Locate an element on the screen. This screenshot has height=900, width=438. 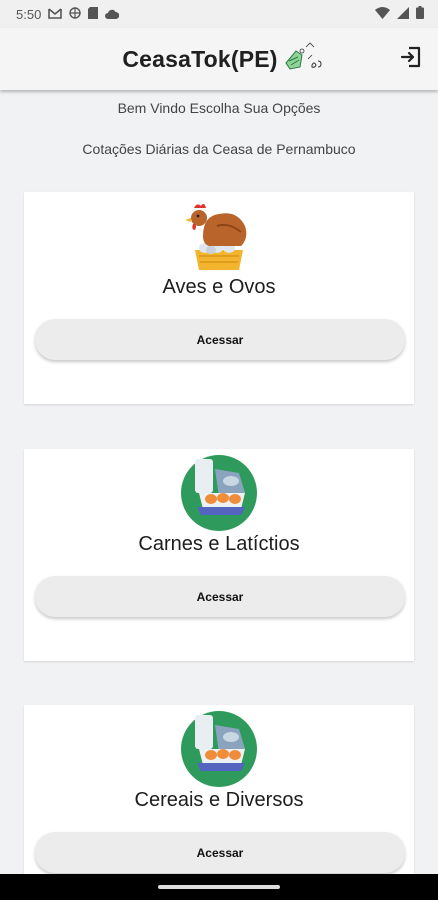
status-time: 5:50 is located at coordinates (29, 14).